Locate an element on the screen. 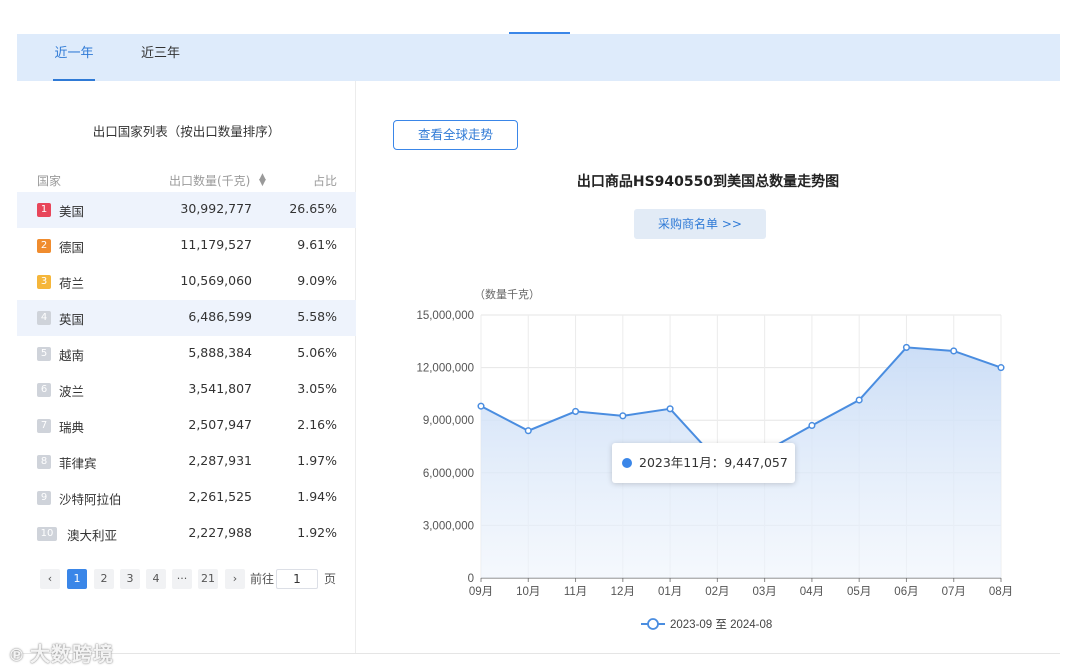  export-share: 1.94% is located at coordinates (317, 496).